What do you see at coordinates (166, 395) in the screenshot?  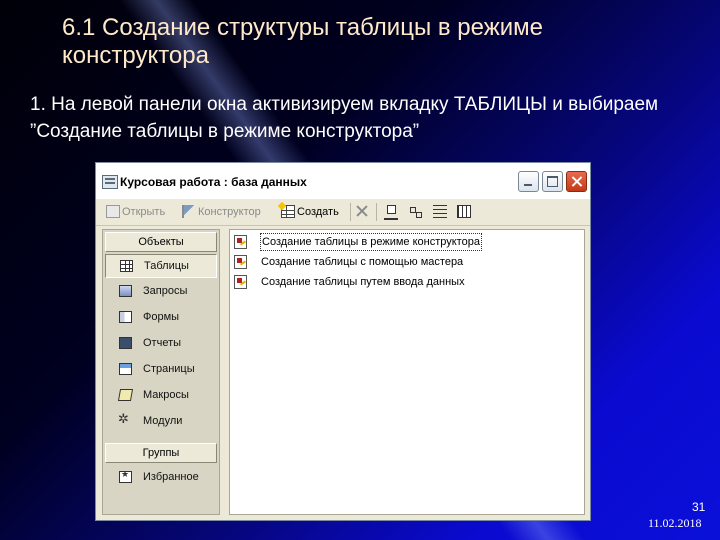 I see `sidebar-item-label: Макросы` at bounding box center [166, 395].